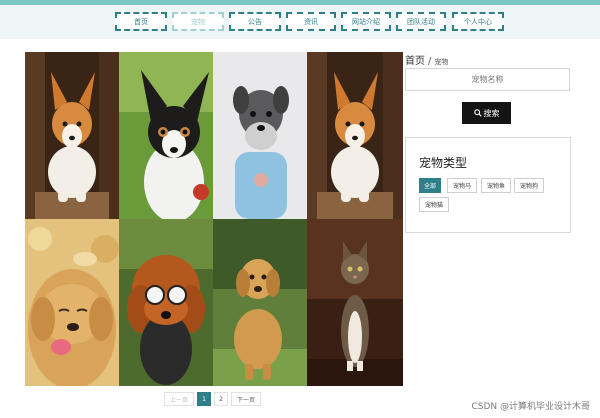  What do you see at coordinates (430, 185) in the screenshot?
I see `pet-type-tag-all: 全部` at bounding box center [430, 185].